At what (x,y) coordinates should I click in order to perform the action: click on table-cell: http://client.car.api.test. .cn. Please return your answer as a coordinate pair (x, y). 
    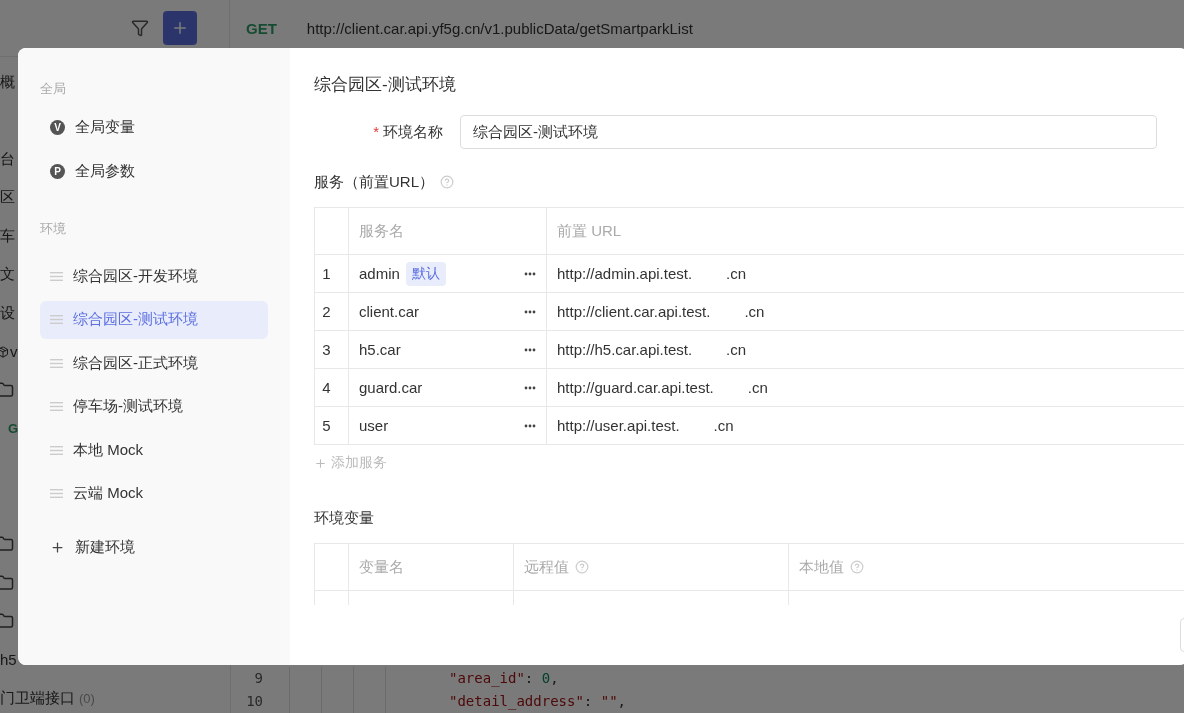
    Looking at the image, I should click on (661, 311).